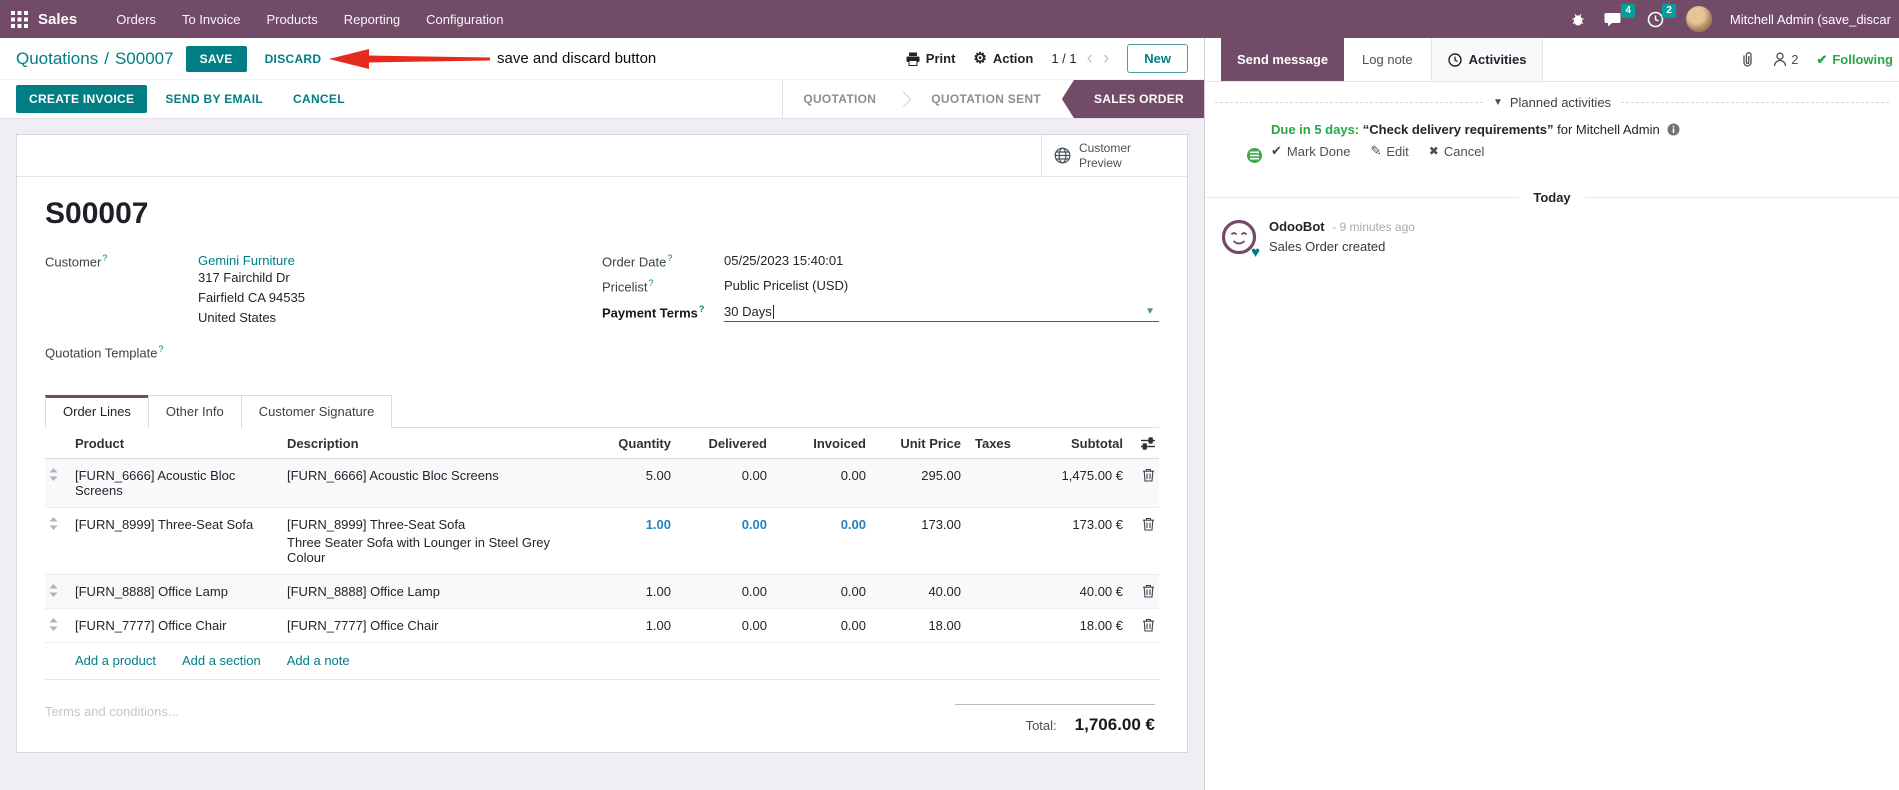 The height and width of the screenshot is (790, 1899). Describe the element at coordinates (839, 99) in the screenshot. I see `stage-quotation: QUOTATION` at that location.